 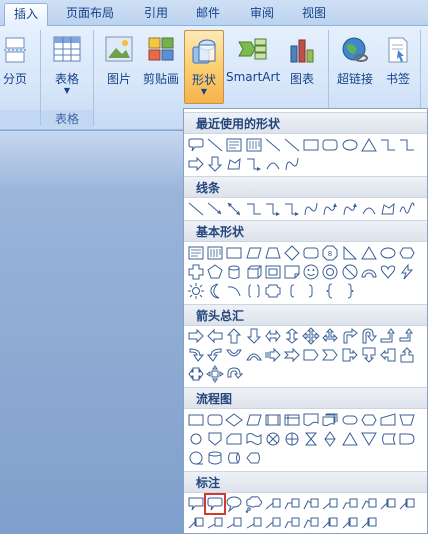 What do you see at coordinates (292, 164) in the screenshot?
I see `shape-curve` at bounding box center [292, 164].